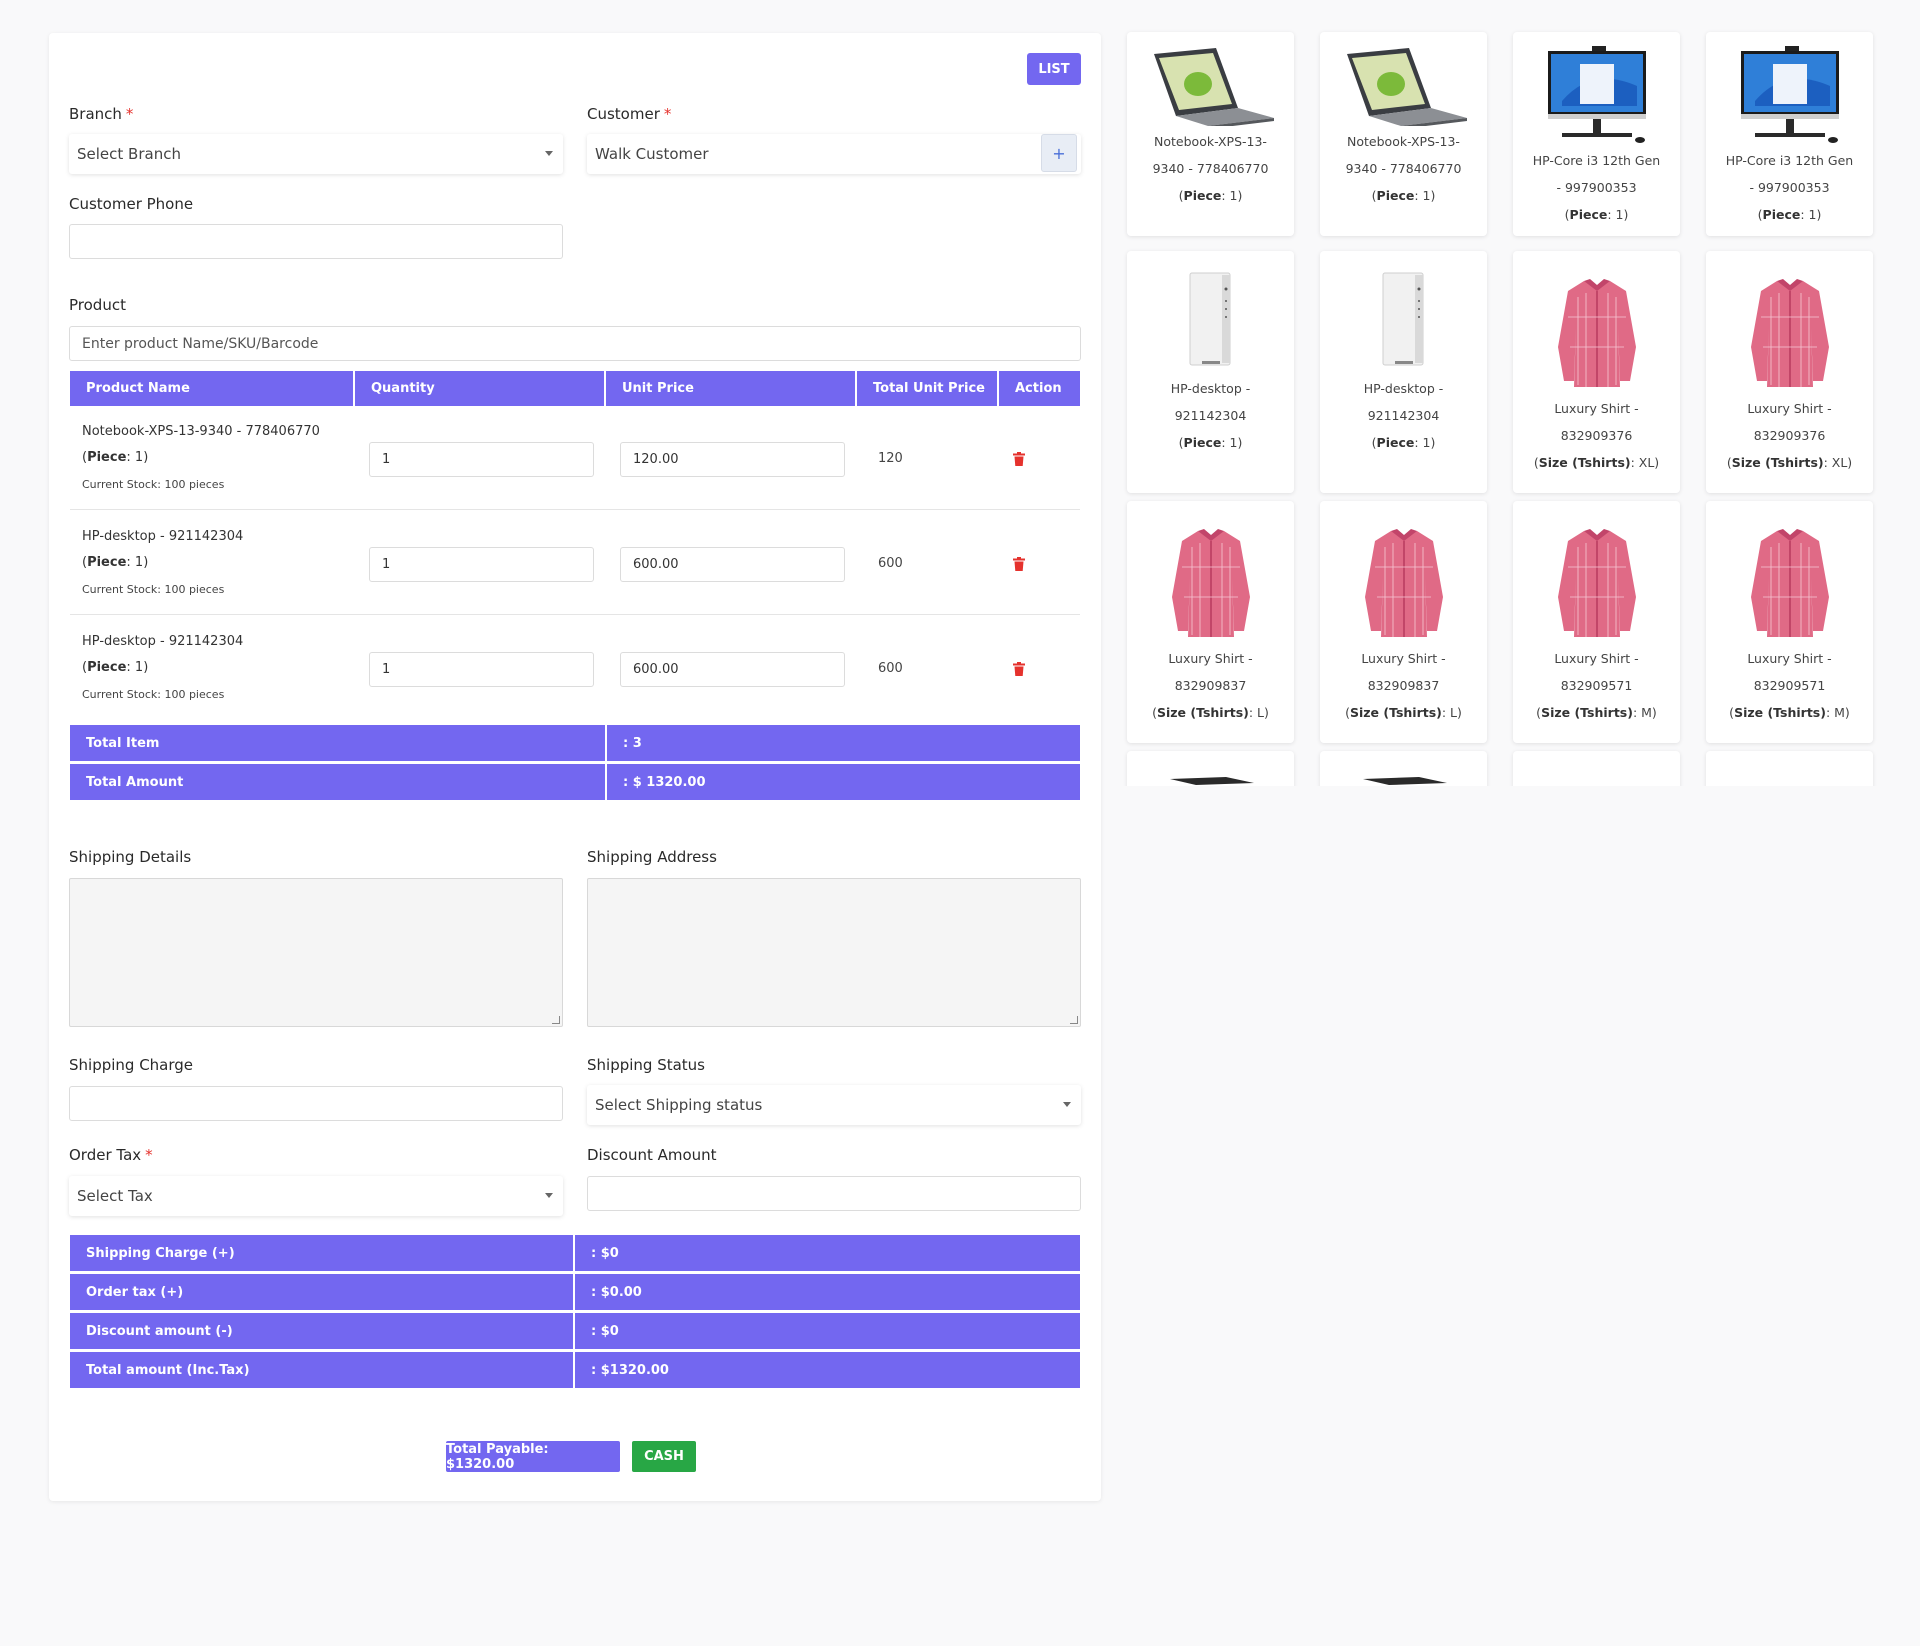 Image resolution: width=1920 pixels, height=1646 pixels. I want to click on total-amount-row: Total Amount : $ 1320.00, so click(575, 782).